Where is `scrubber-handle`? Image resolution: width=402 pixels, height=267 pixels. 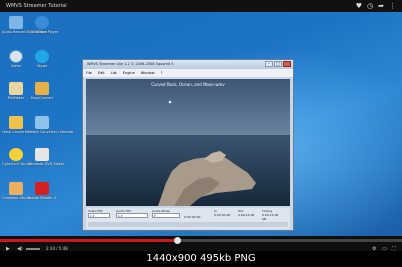 scrubber-handle is located at coordinates (177, 240).